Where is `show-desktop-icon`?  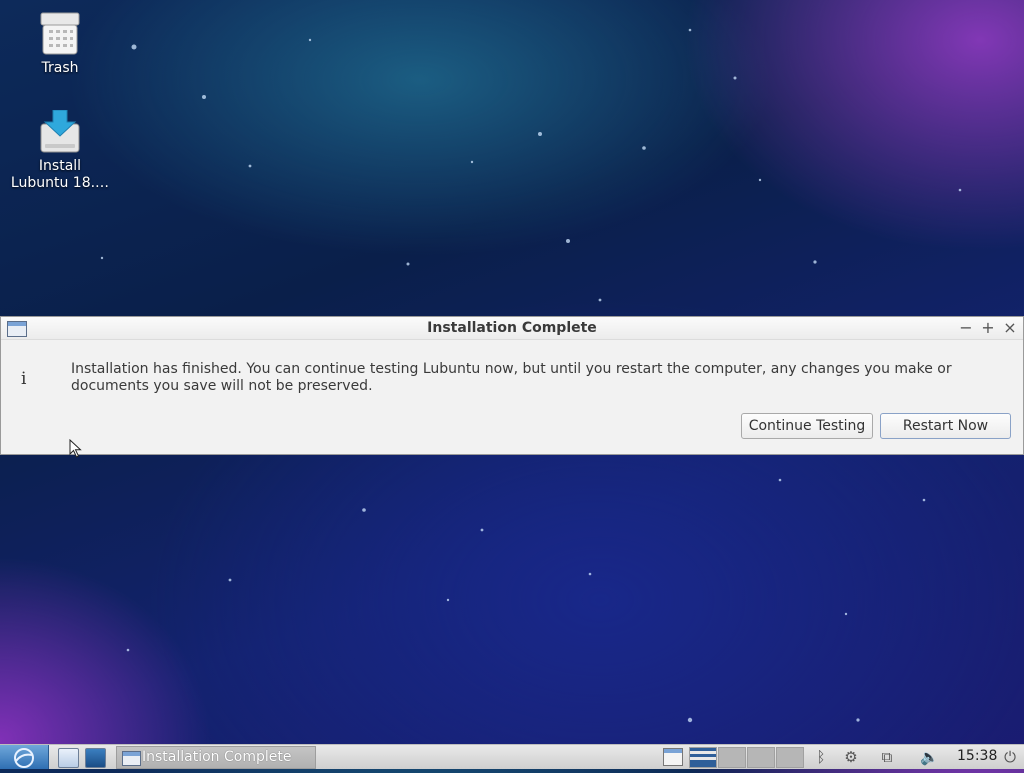
show-desktop-icon is located at coordinates (68, 758).